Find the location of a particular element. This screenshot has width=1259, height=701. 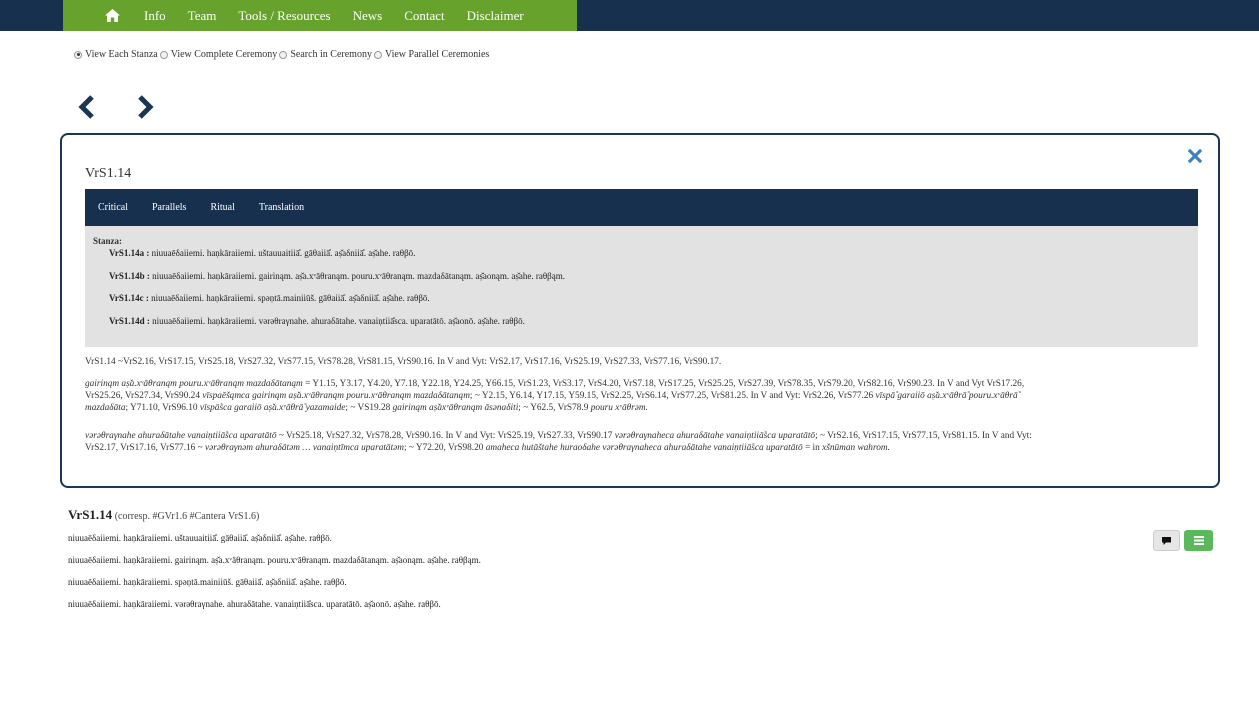

next-stanza-button is located at coordinates (146, 107).